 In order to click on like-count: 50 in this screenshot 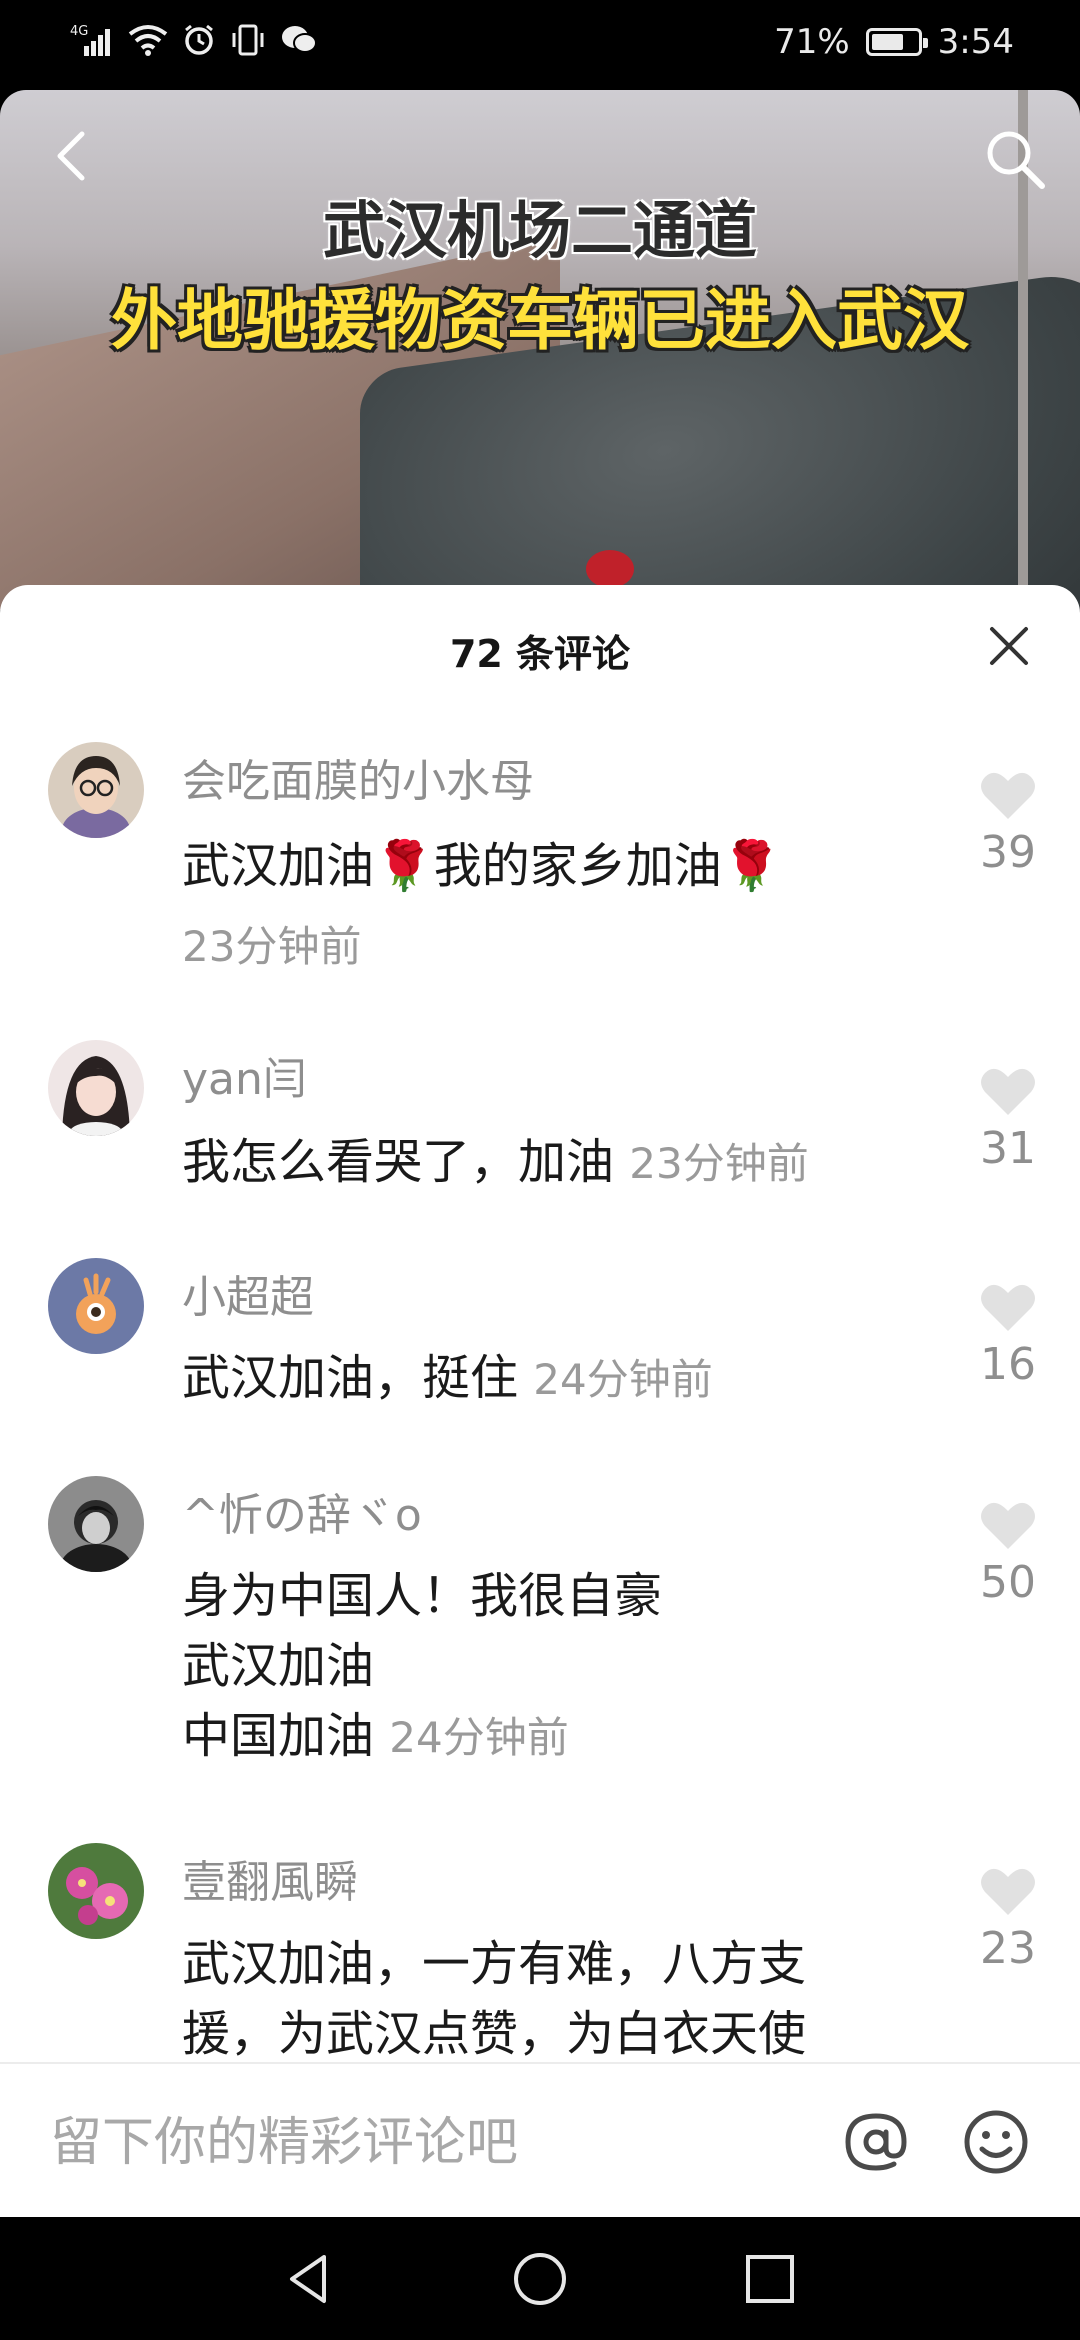, I will do `click(1008, 1582)`.